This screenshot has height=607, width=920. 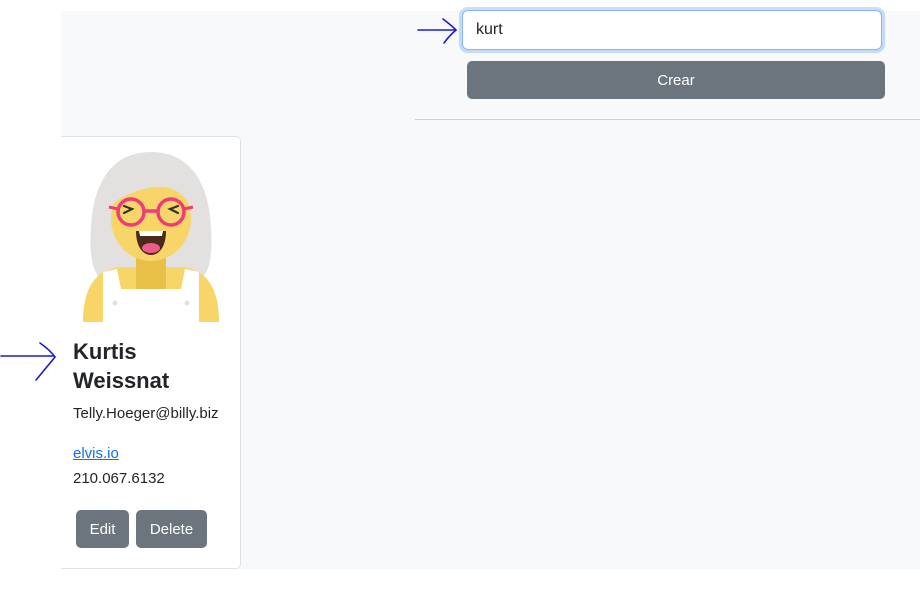 I want to click on delete-button: Delete, so click(x=171, y=529).